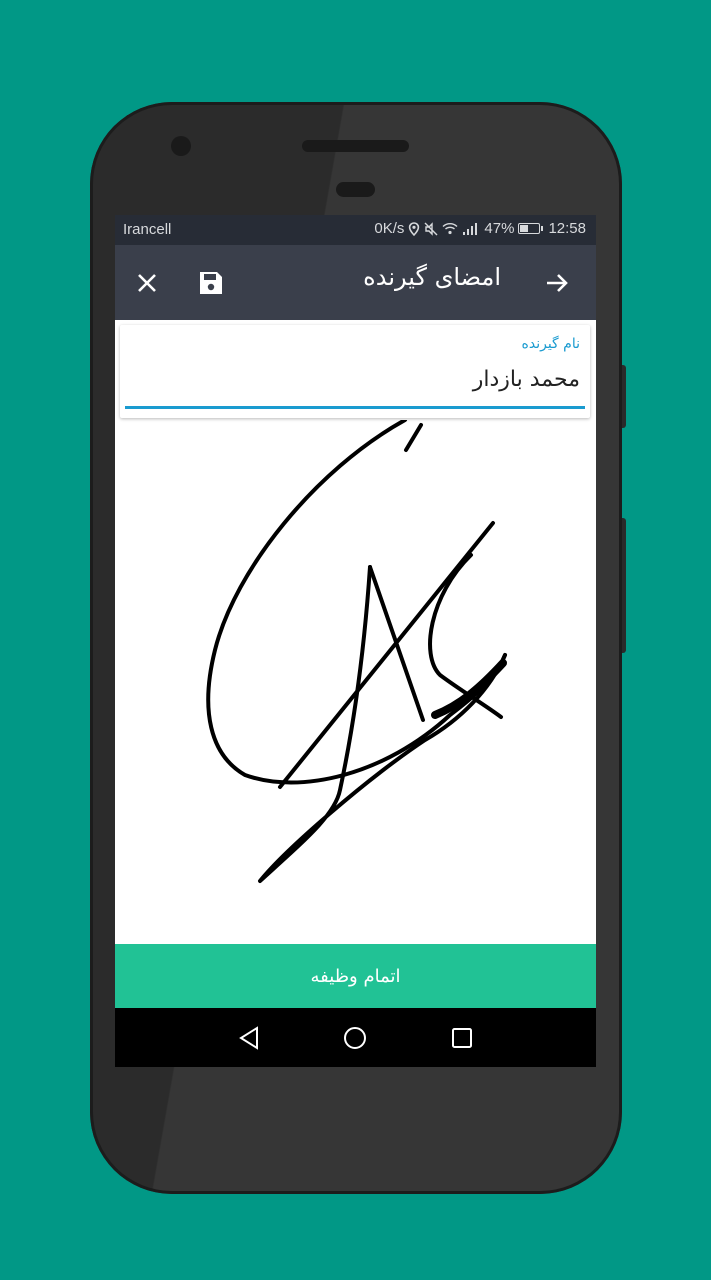 The image size is (711, 1280). I want to click on finish-task-label: اتمام وظیفه, so click(355, 976).